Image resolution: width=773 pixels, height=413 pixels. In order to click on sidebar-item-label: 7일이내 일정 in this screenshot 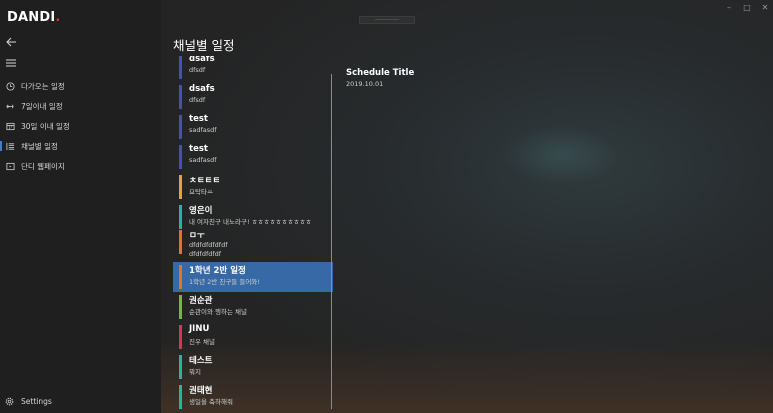, I will do `click(42, 106)`.